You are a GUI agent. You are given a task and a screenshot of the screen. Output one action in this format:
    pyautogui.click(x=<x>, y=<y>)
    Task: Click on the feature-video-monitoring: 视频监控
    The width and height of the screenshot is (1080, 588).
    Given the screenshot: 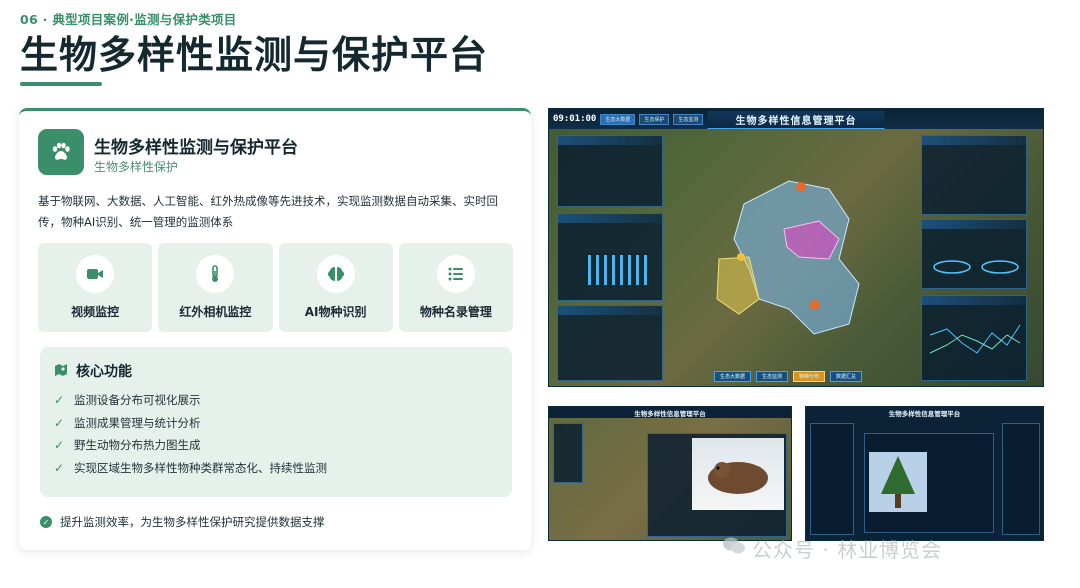 What is the action you would take?
    pyautogui.click(x=95, y=287)
    